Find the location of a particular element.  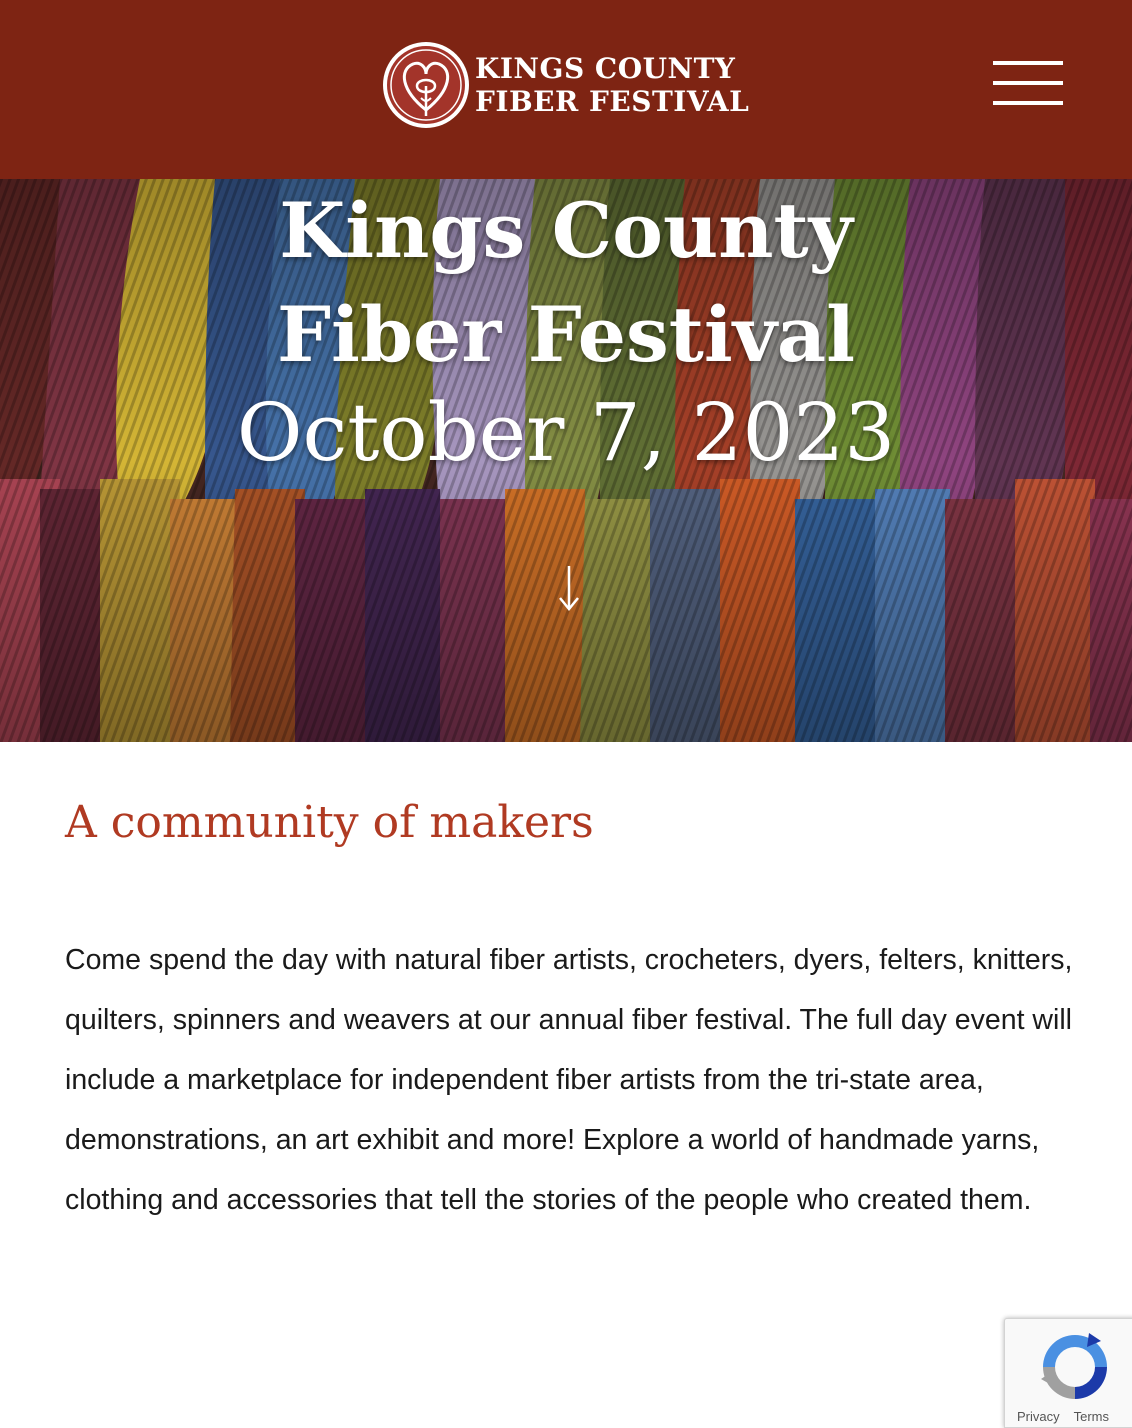

recaptcha-badge: Privacy Terms is located at coordinates (1068, 1373).